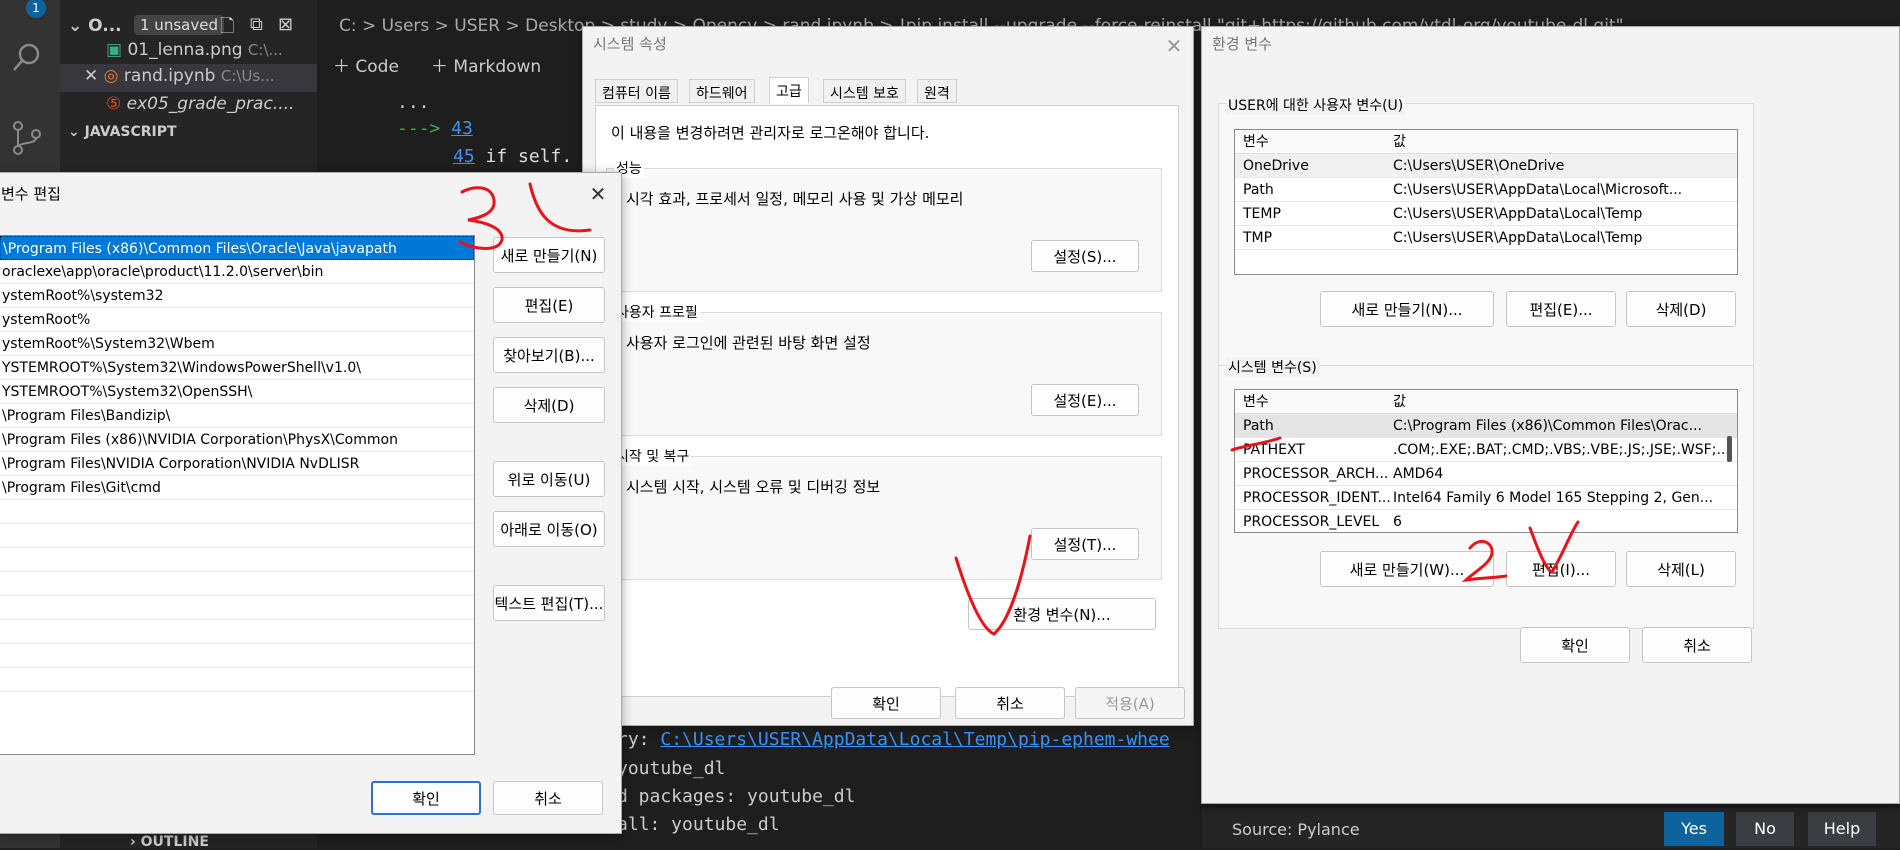 Image resolution: width=1900 pixels, height=850 pixels. What do you see at coordinates (481, 218) in the screenshot?
I see `annotation-three-mark` at bounding box center [481, 218].